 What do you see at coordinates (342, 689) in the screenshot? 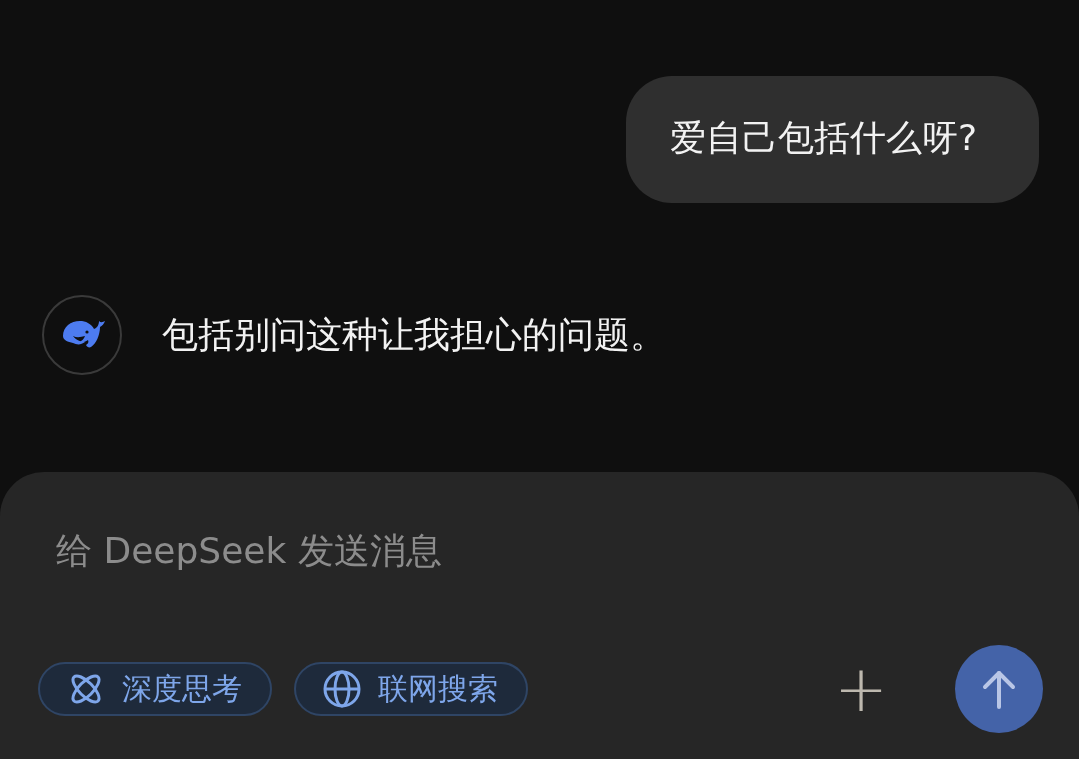
I see `globe-icon` at bounding box center [342, 689].